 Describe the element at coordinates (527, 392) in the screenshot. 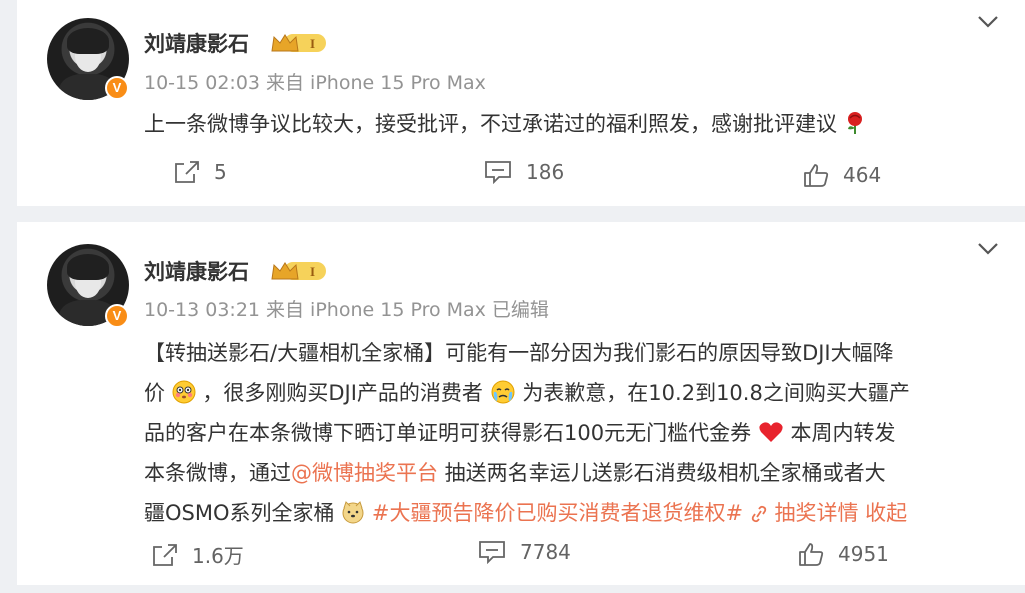

I see `post-text-line-2: 价 ，很多刚购买DJI产品的消费者 为表歉意，在10.2到10.8之间购买大疆产` at that location.